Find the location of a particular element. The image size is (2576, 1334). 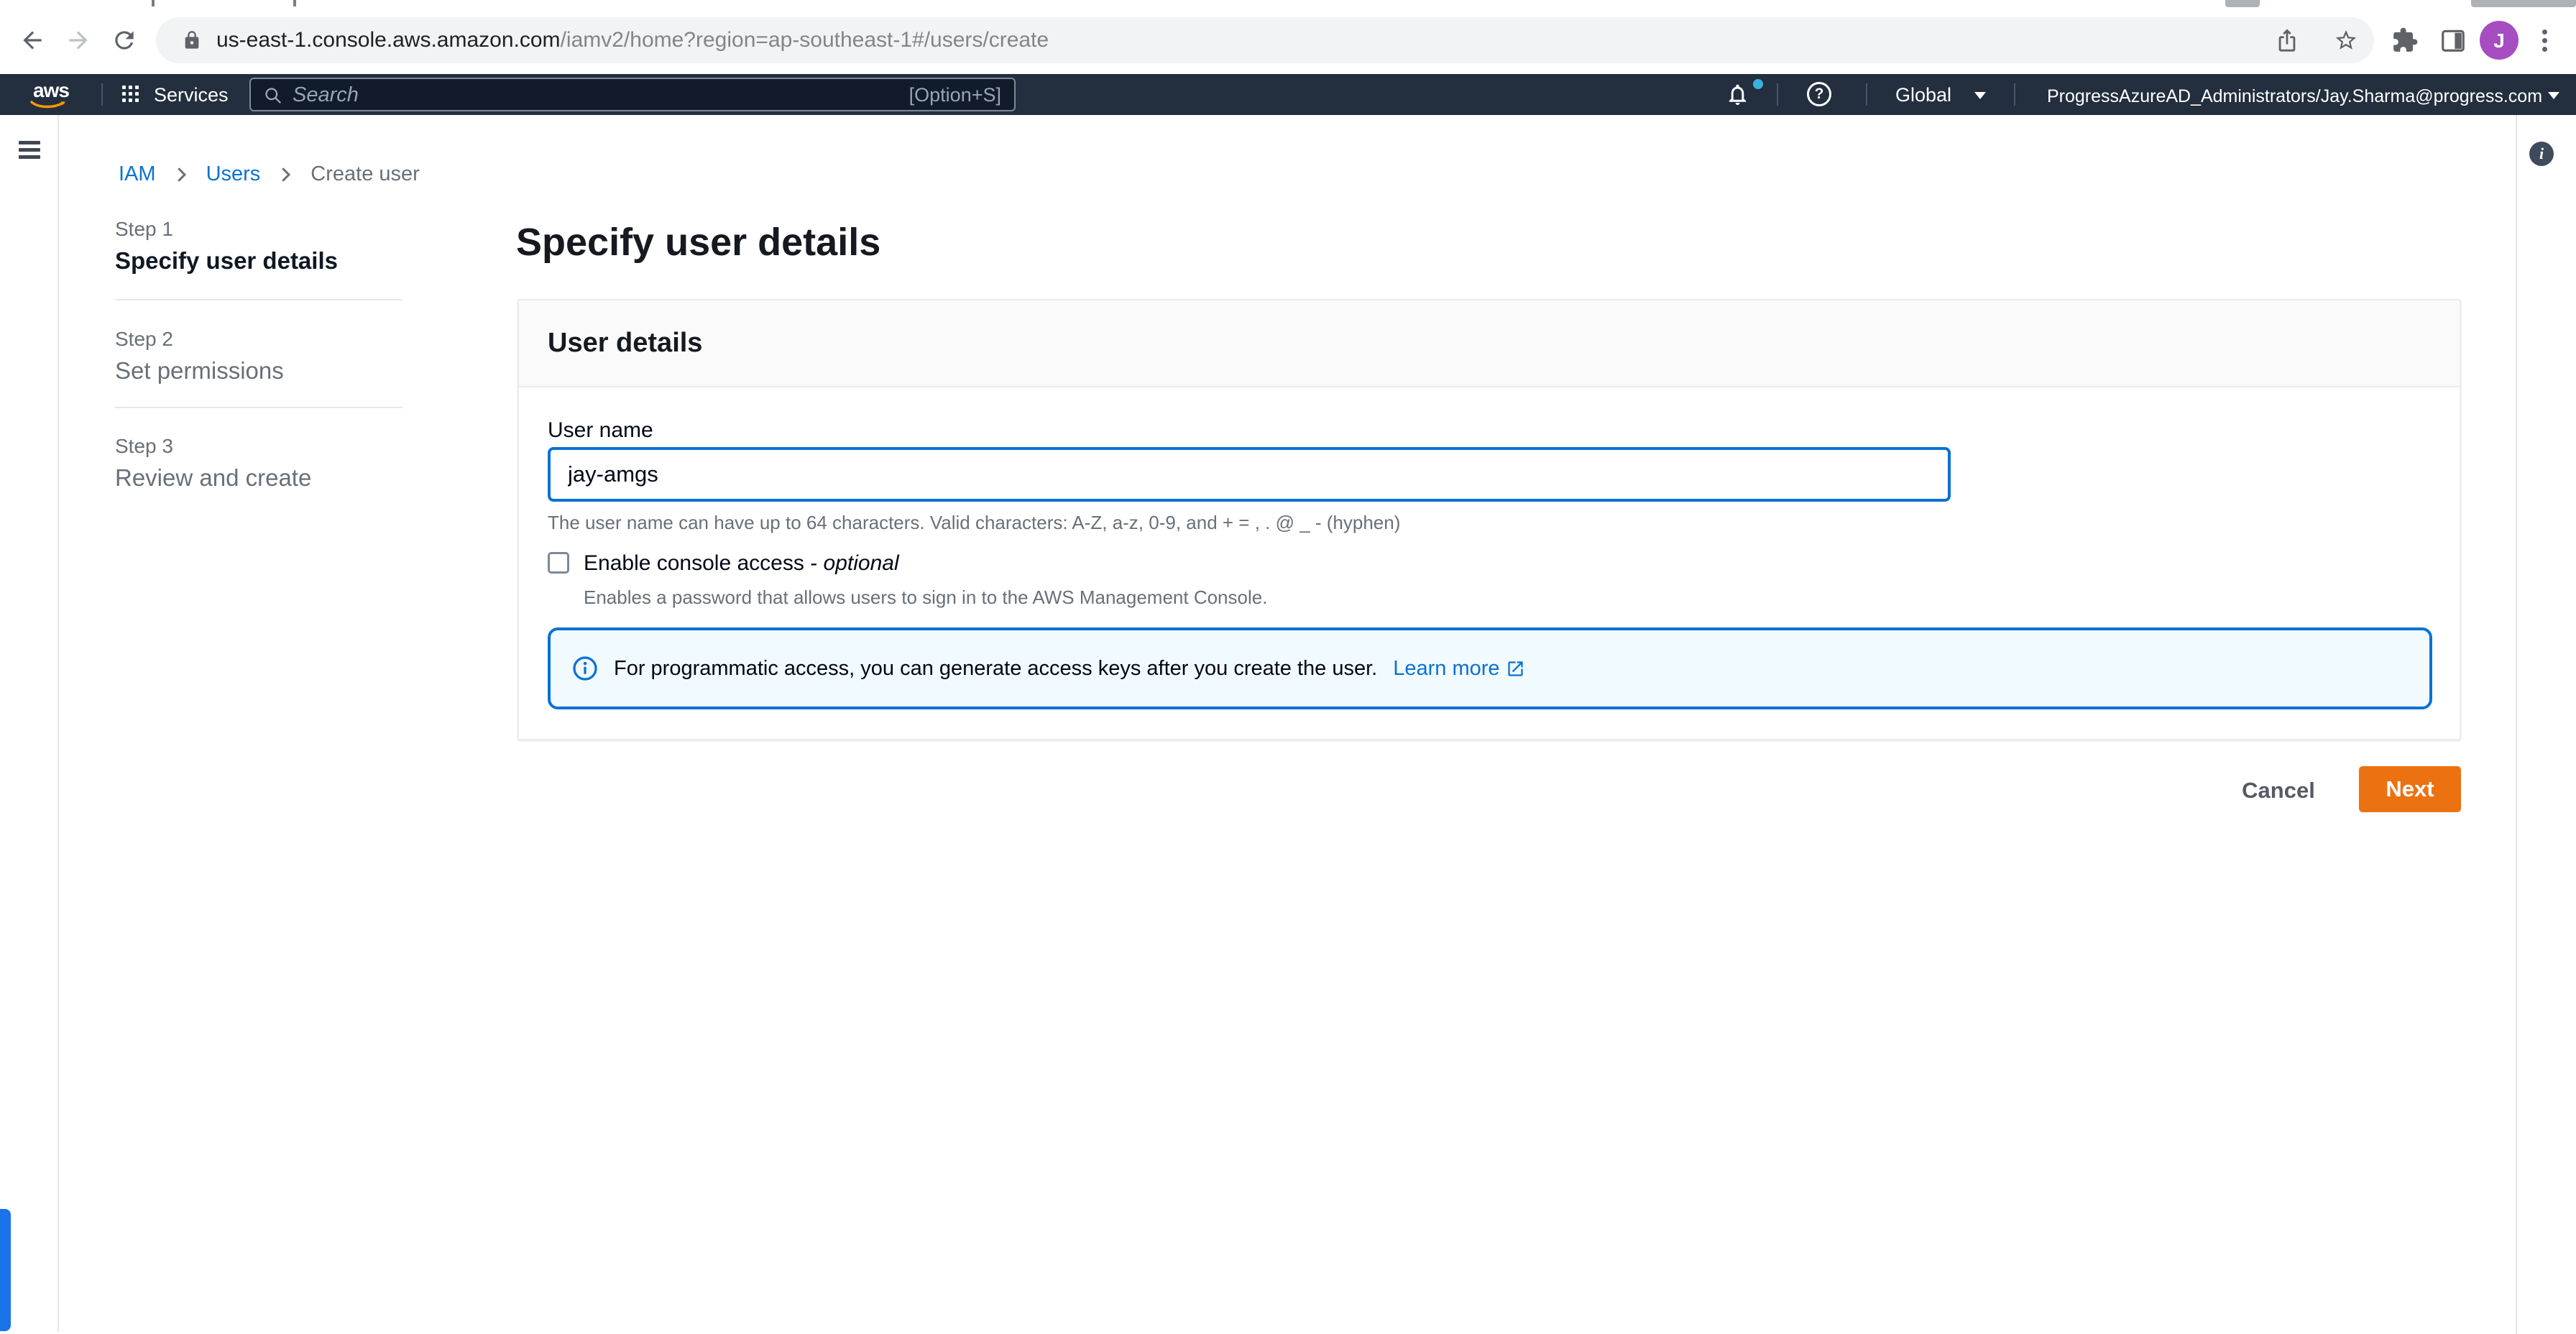

side-panel-icon is located at coordinates (2453, 40).